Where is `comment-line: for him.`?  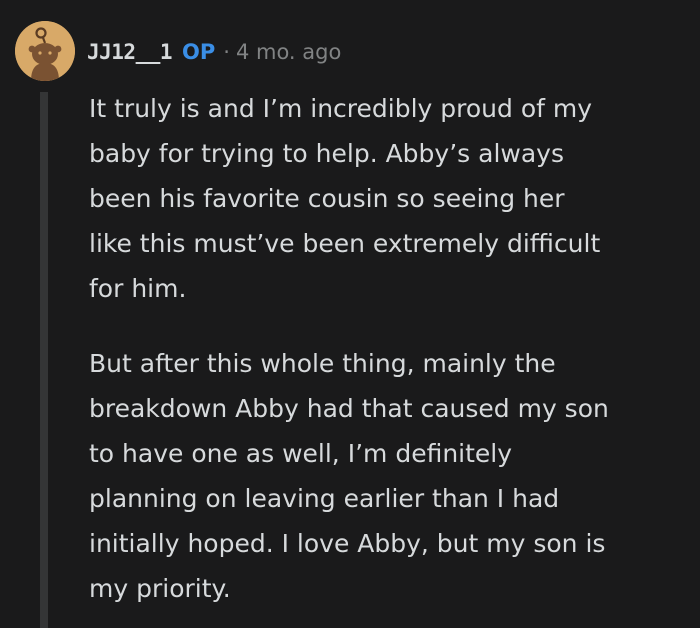 comment-line: for him. is located at coordinates (138, 288).